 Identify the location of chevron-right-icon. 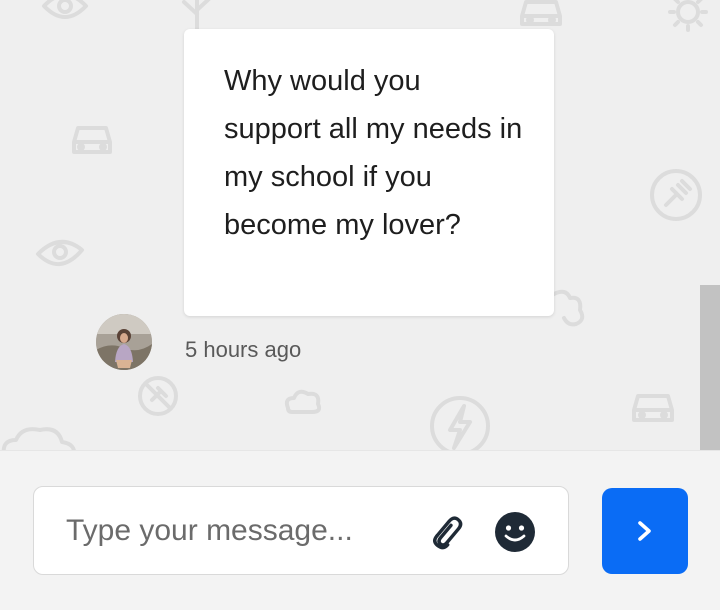
(644, 531).